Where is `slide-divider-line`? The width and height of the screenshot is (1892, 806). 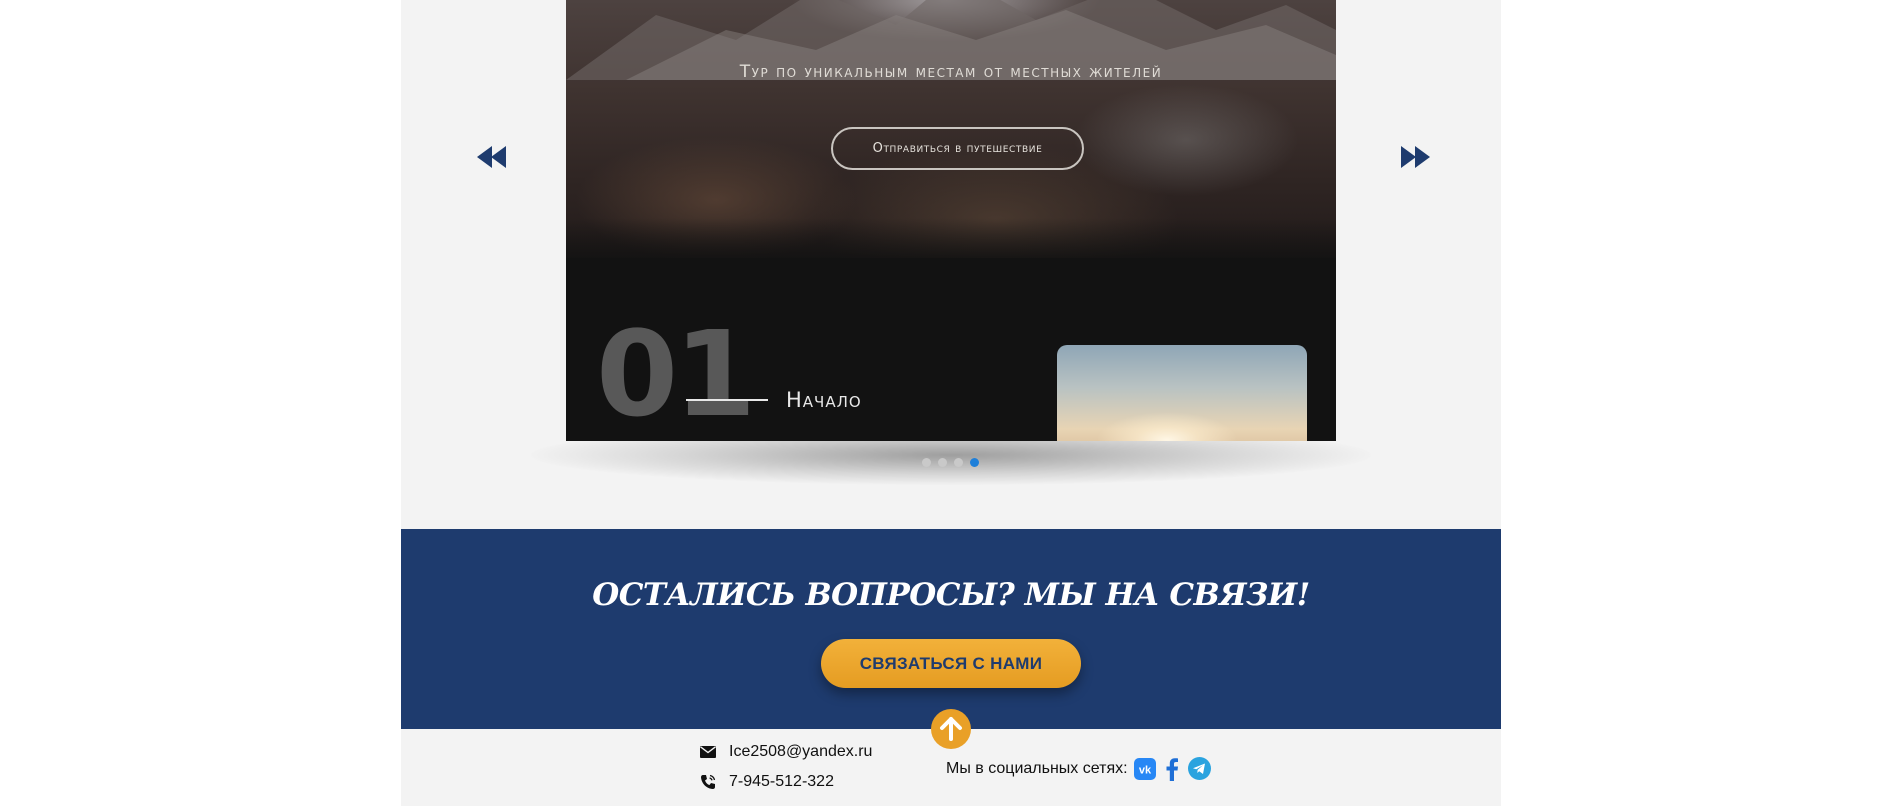 slide-divider-line is located at coordinates (727, 400).